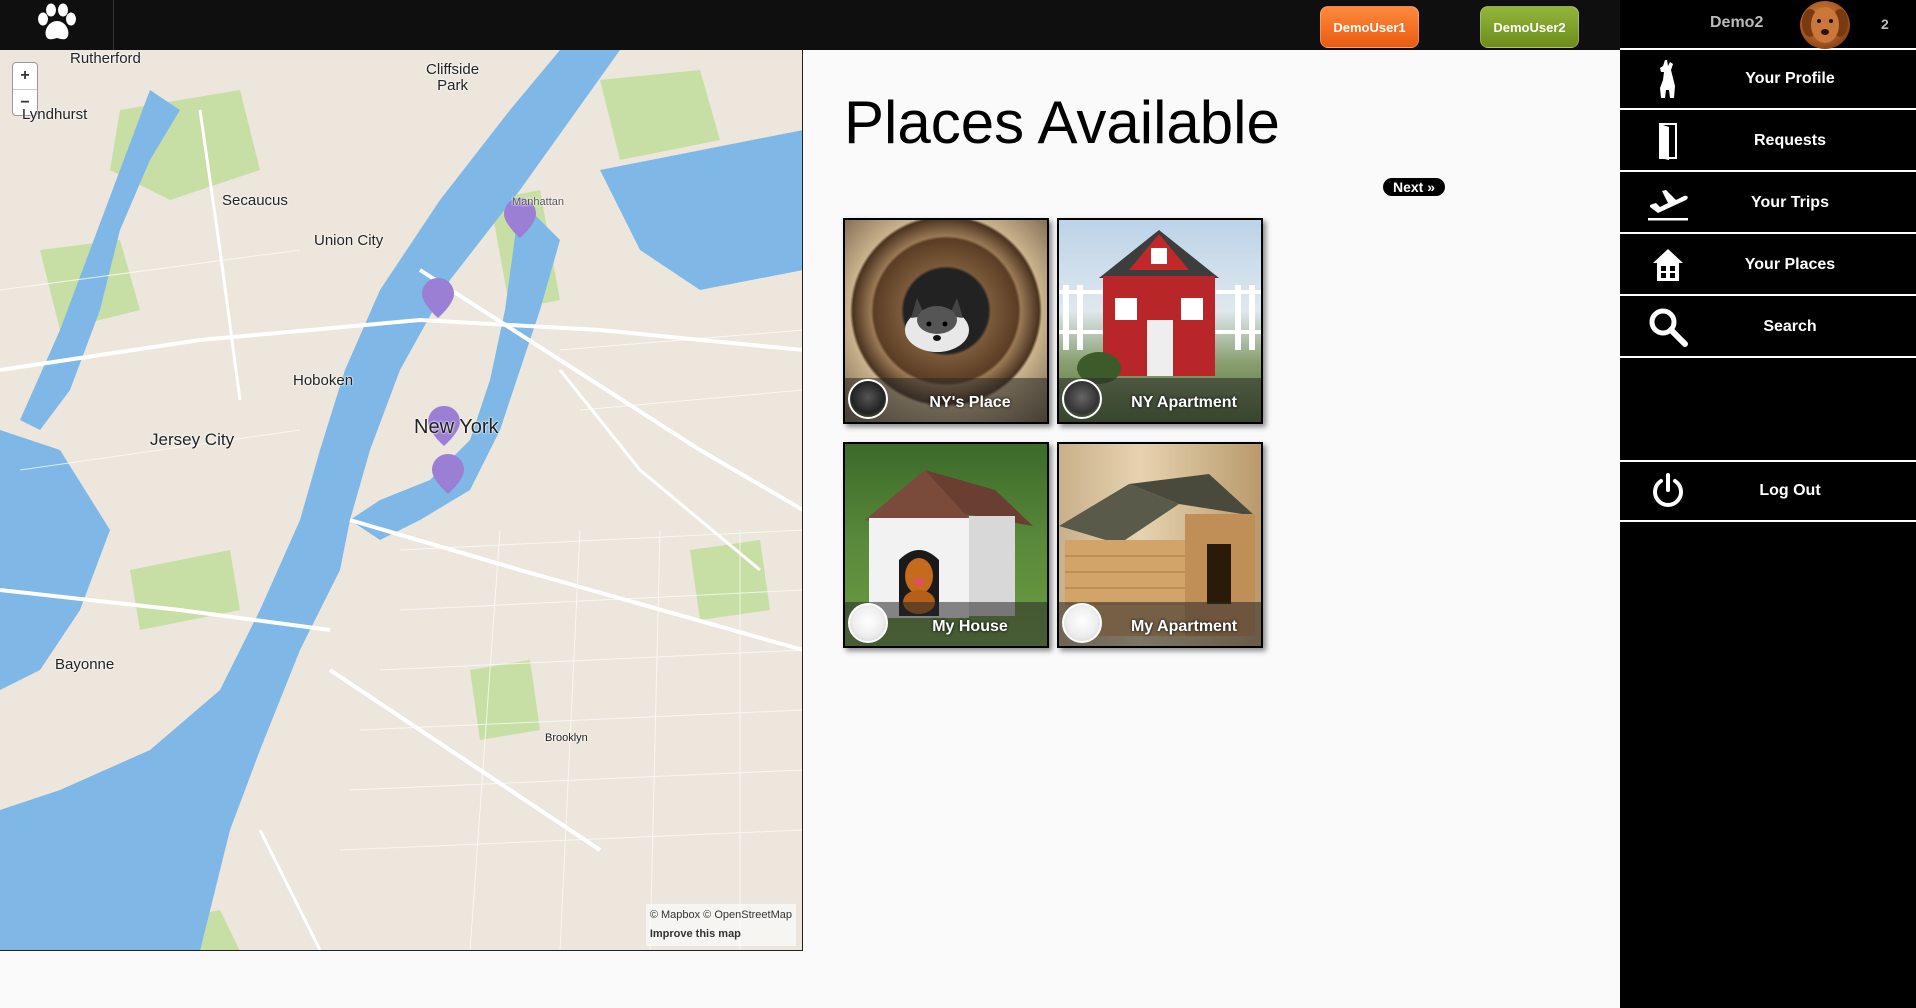 This screenshot has width=1916, height=1008. I want to click on logo, so click(57, 25).